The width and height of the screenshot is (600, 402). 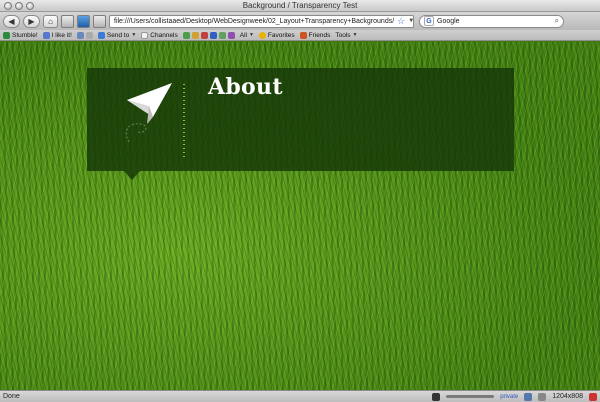 I want to click on page-heading: About, so click(x=245, y=87).